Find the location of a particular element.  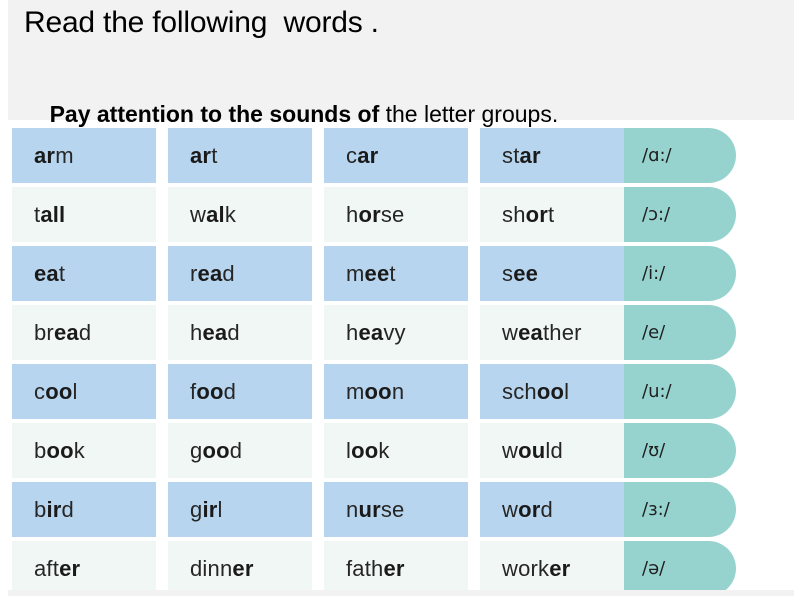

letter-group: ur is located at coordinates (369, 509).